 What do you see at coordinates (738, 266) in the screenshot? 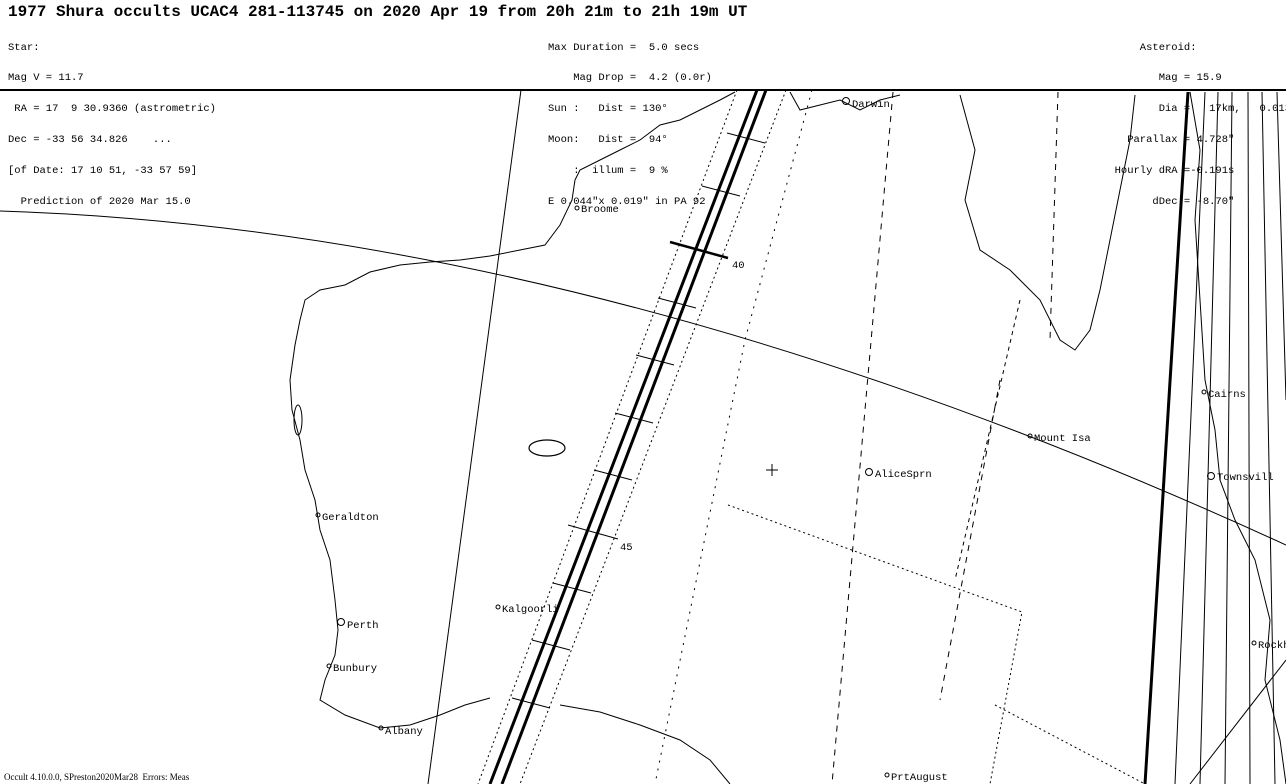
I see `time-label: 40` at bounding box center [738, 266].